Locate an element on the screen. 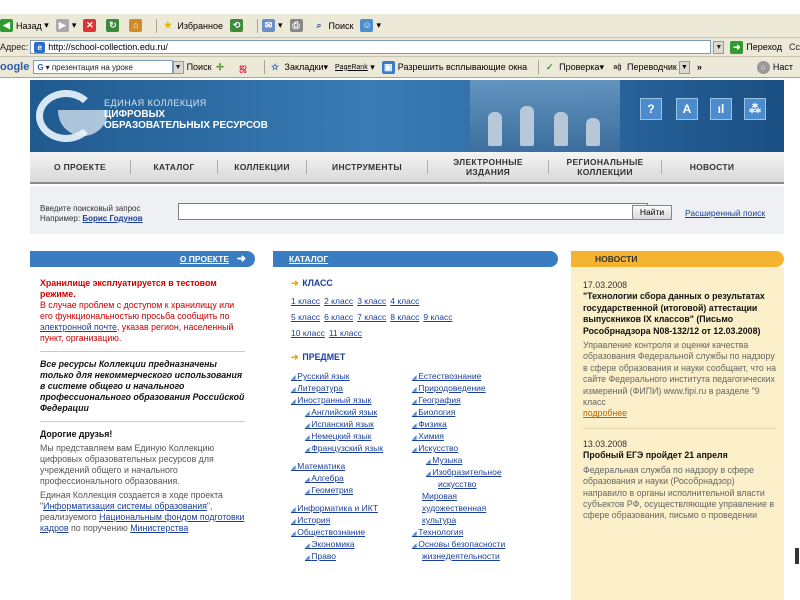  subject-item: Технология is located at coordinates (437, 533).